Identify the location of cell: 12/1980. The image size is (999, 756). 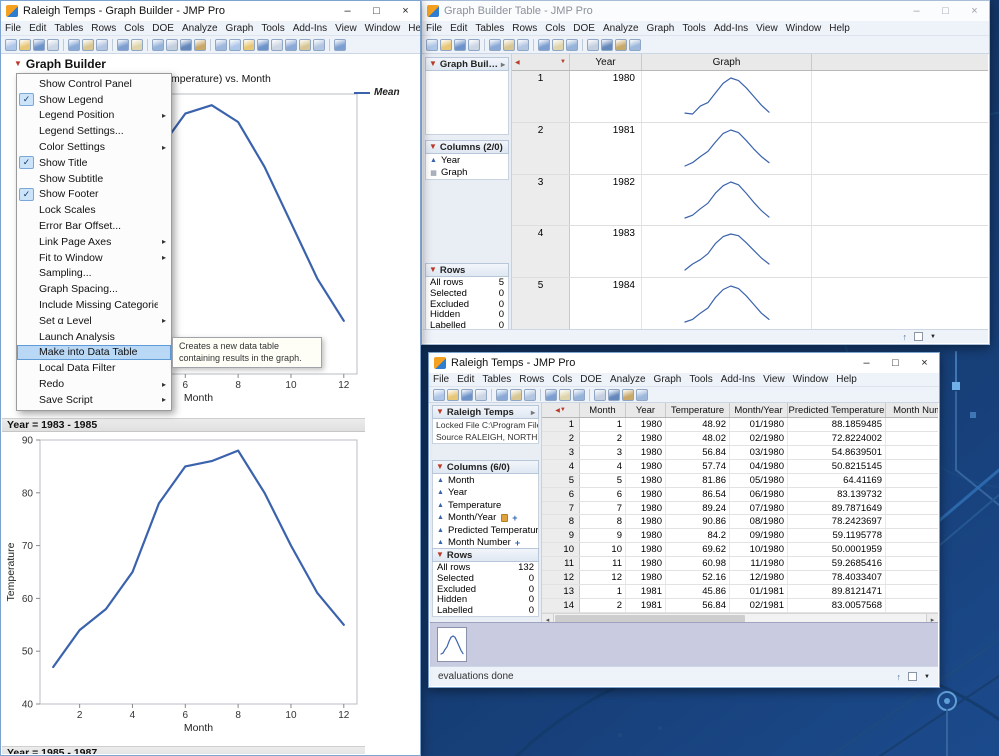
(759, 578).